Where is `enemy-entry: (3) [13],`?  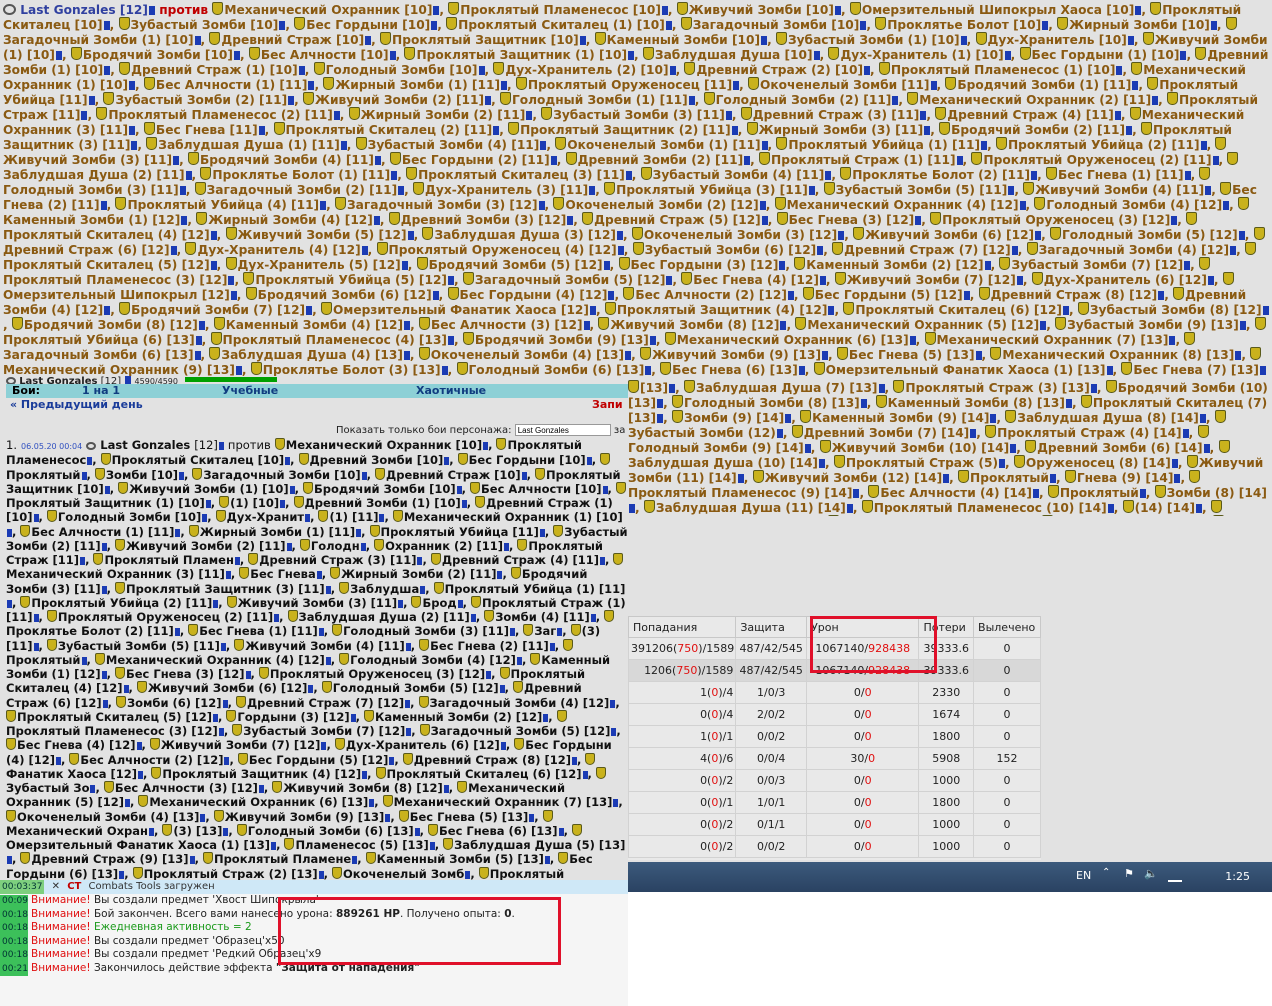 enemy-entry: (3) [13], is located at coordinates (199, 830).